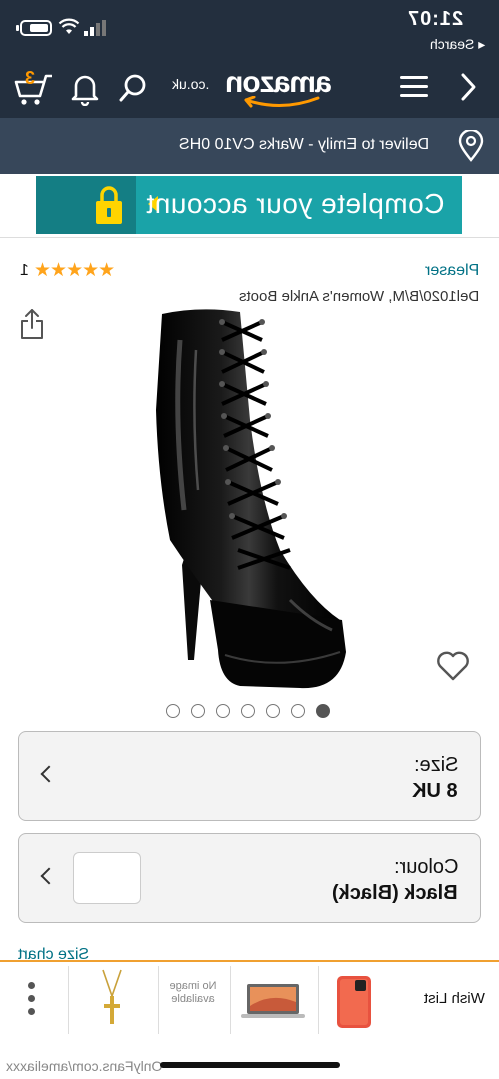 Image resolution: width=499 pixels, height=1079 pixels. Describe the element at coordinates (452, 271) in the screenshot. I see `brand-link: Pleaser` at that location.